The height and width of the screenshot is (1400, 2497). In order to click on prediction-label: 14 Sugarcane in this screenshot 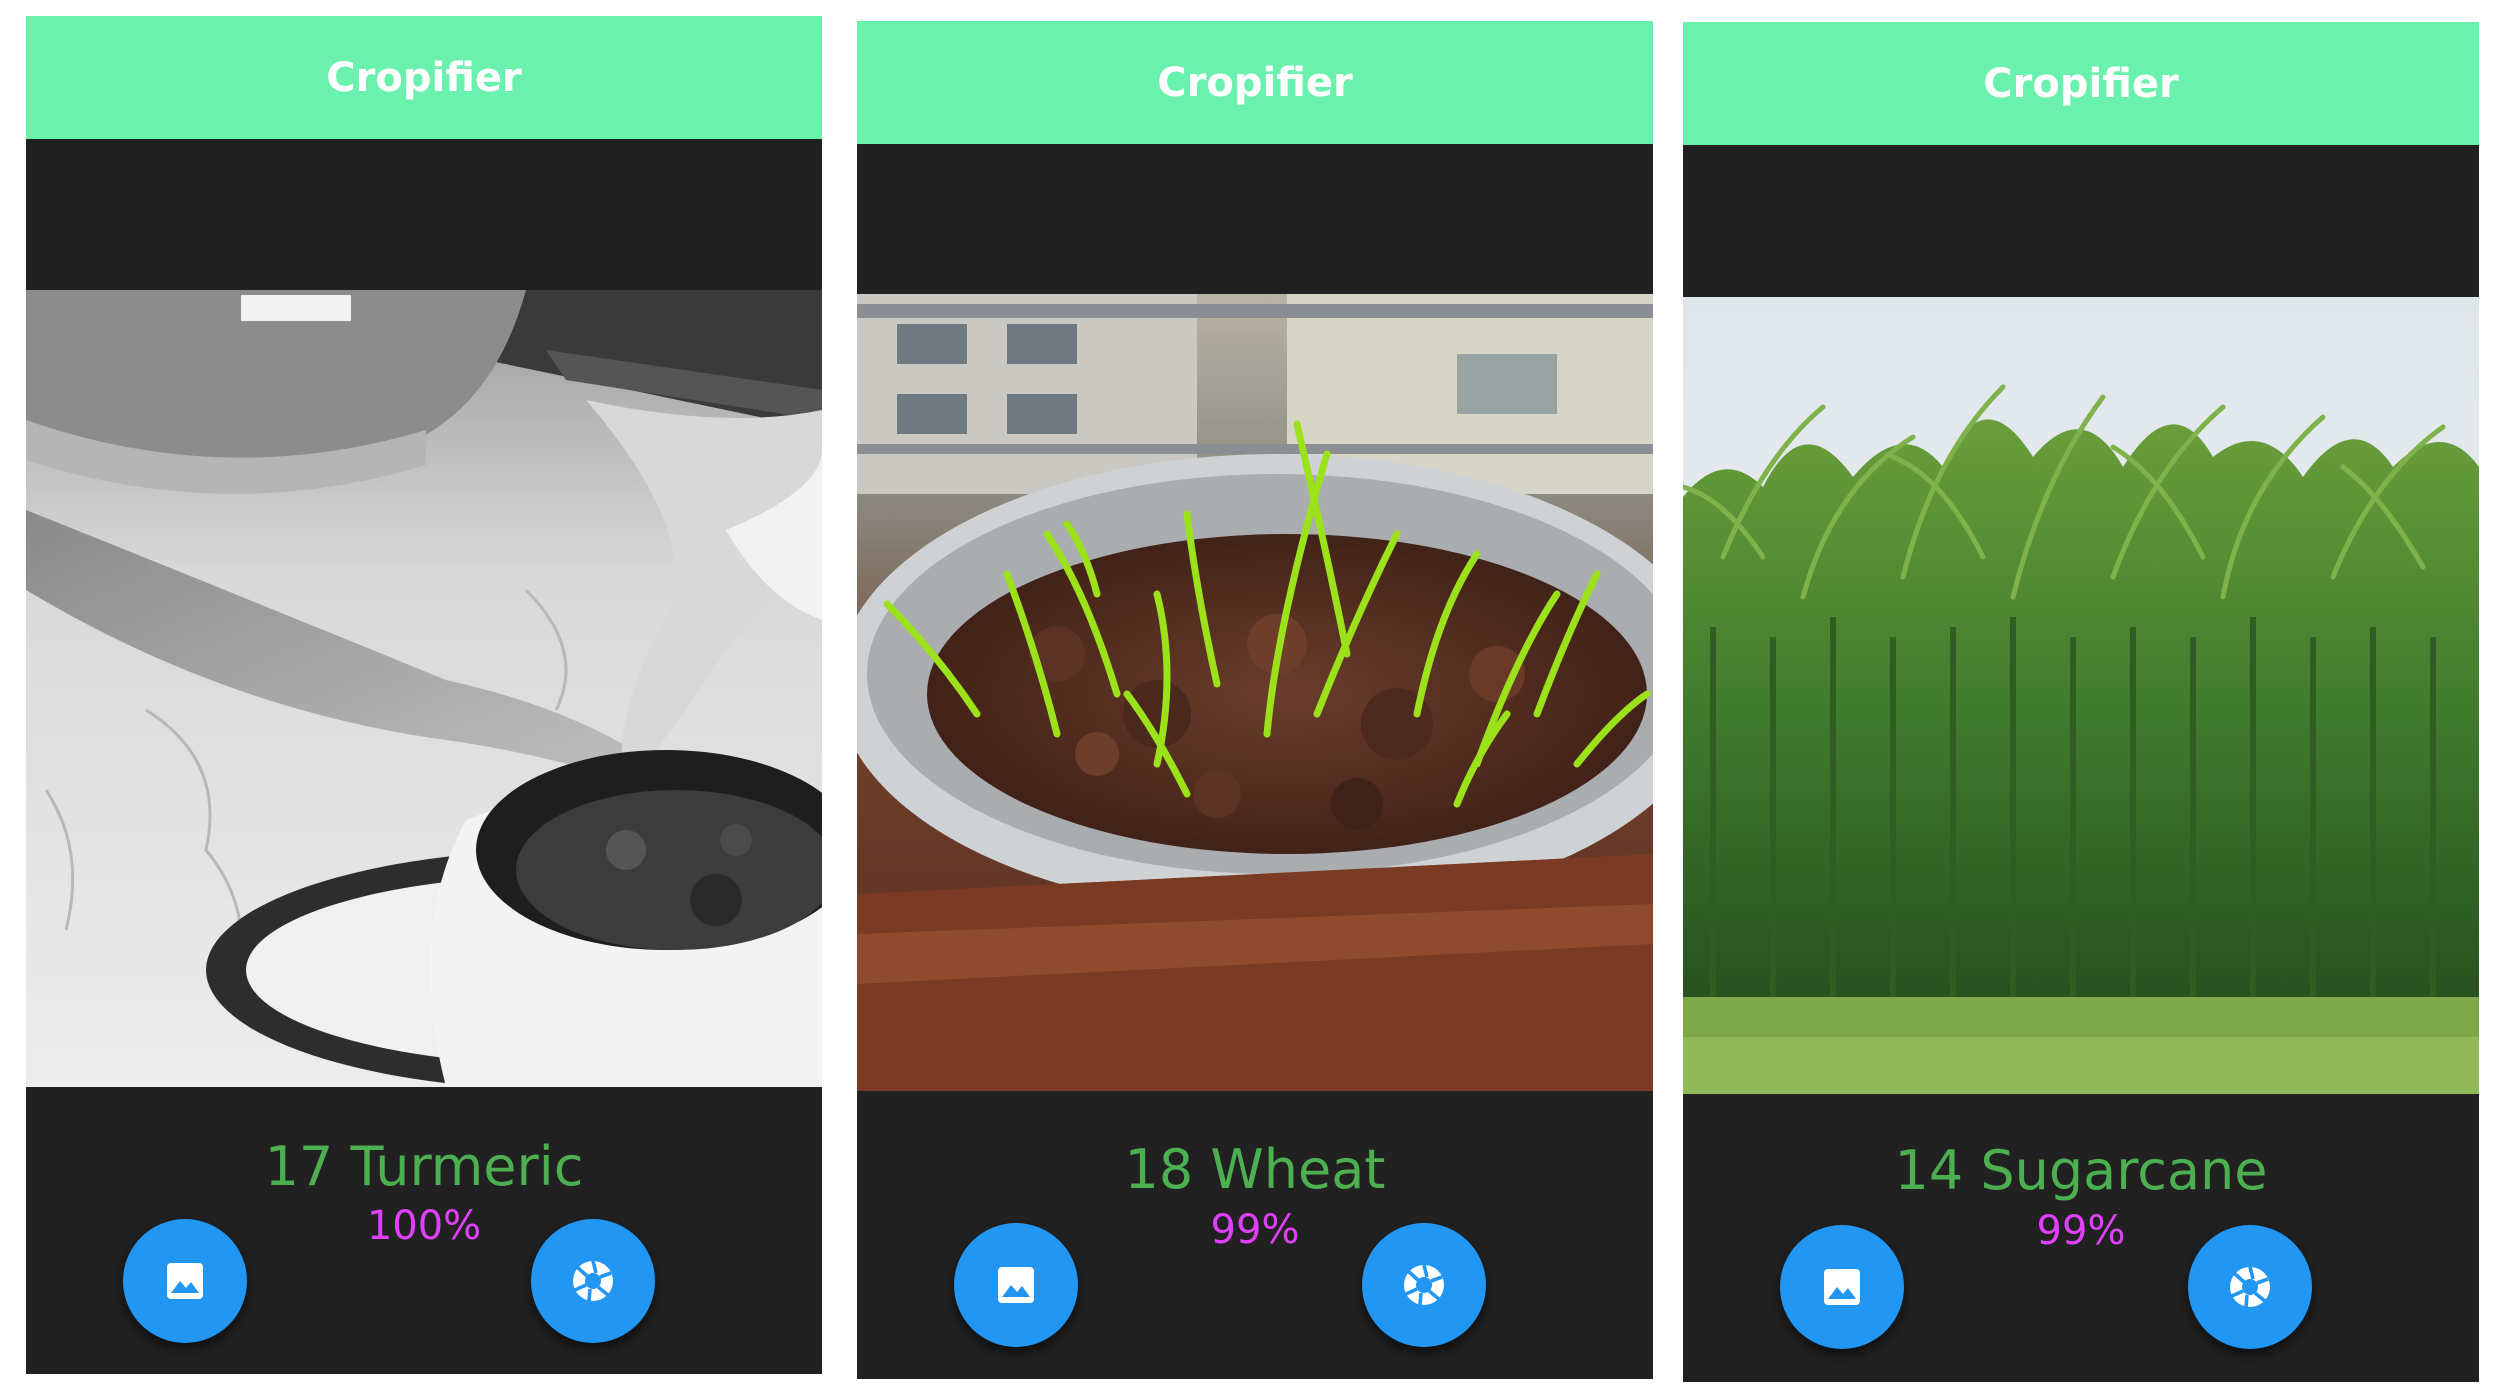, I will do `click(2081, 1170)`.